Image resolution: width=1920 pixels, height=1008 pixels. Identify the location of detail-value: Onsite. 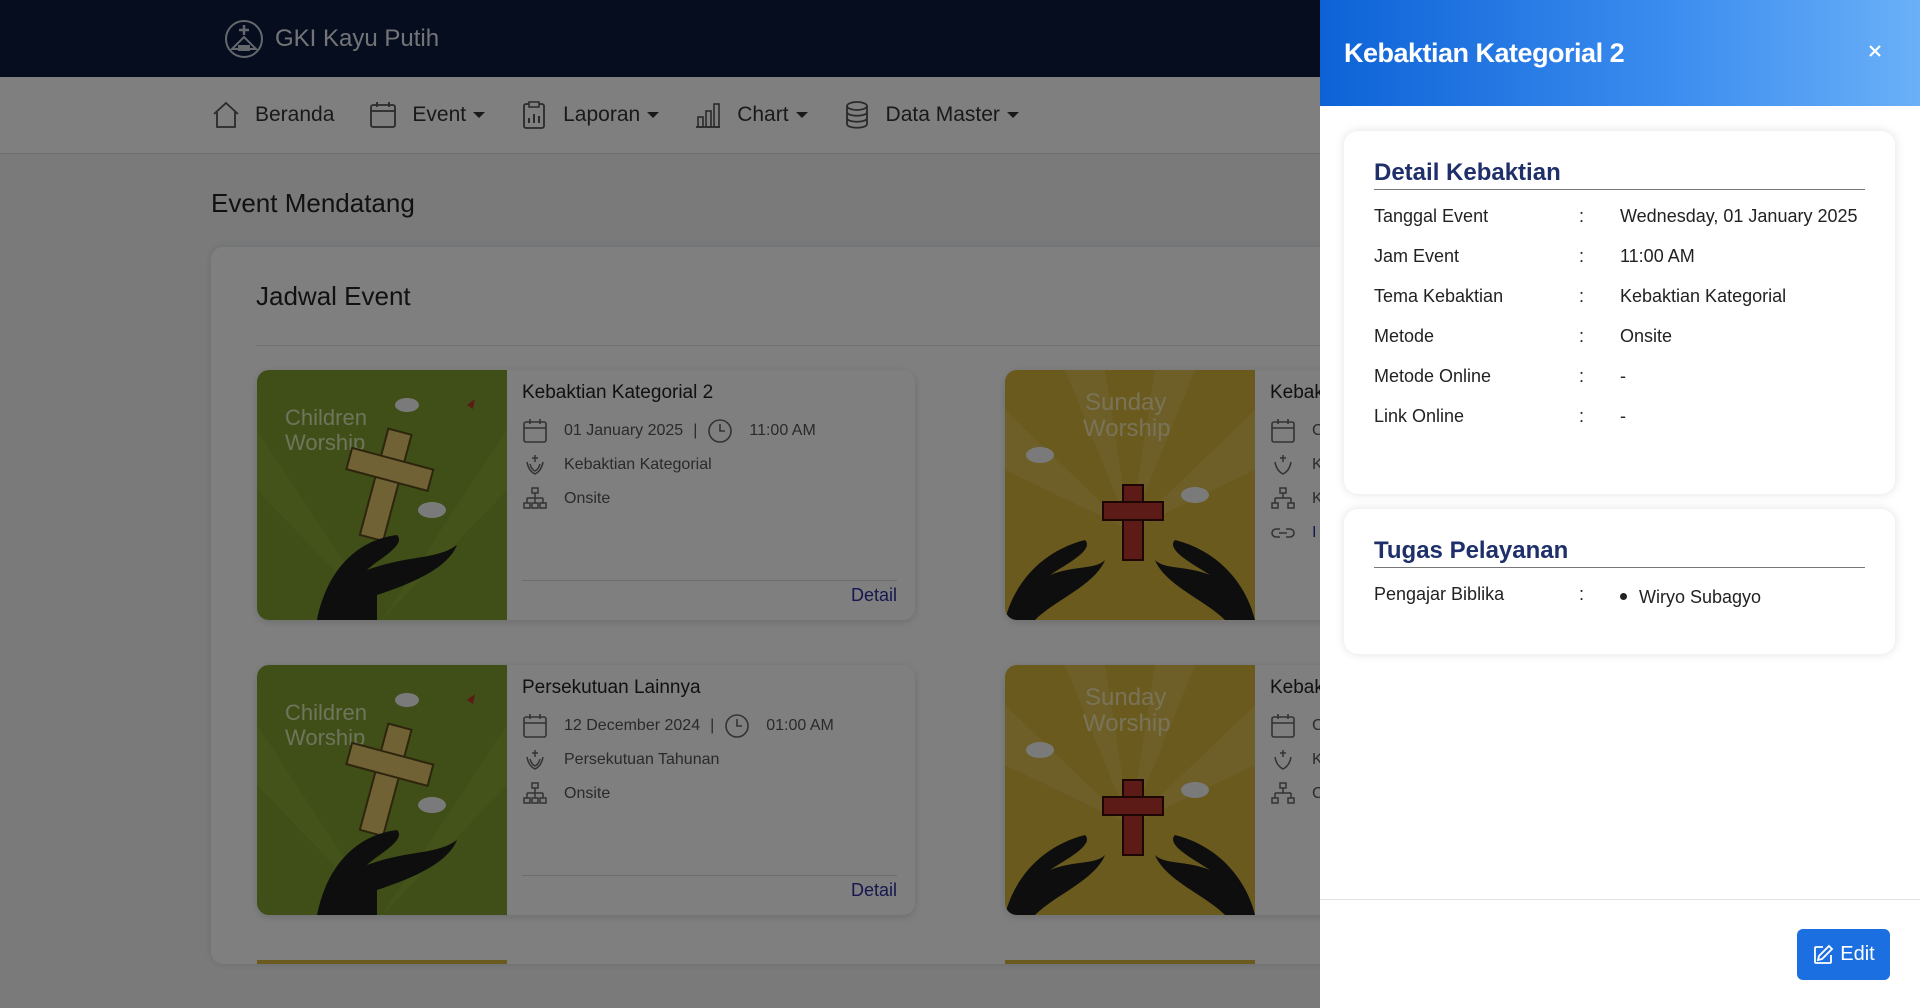
(1646, 336).